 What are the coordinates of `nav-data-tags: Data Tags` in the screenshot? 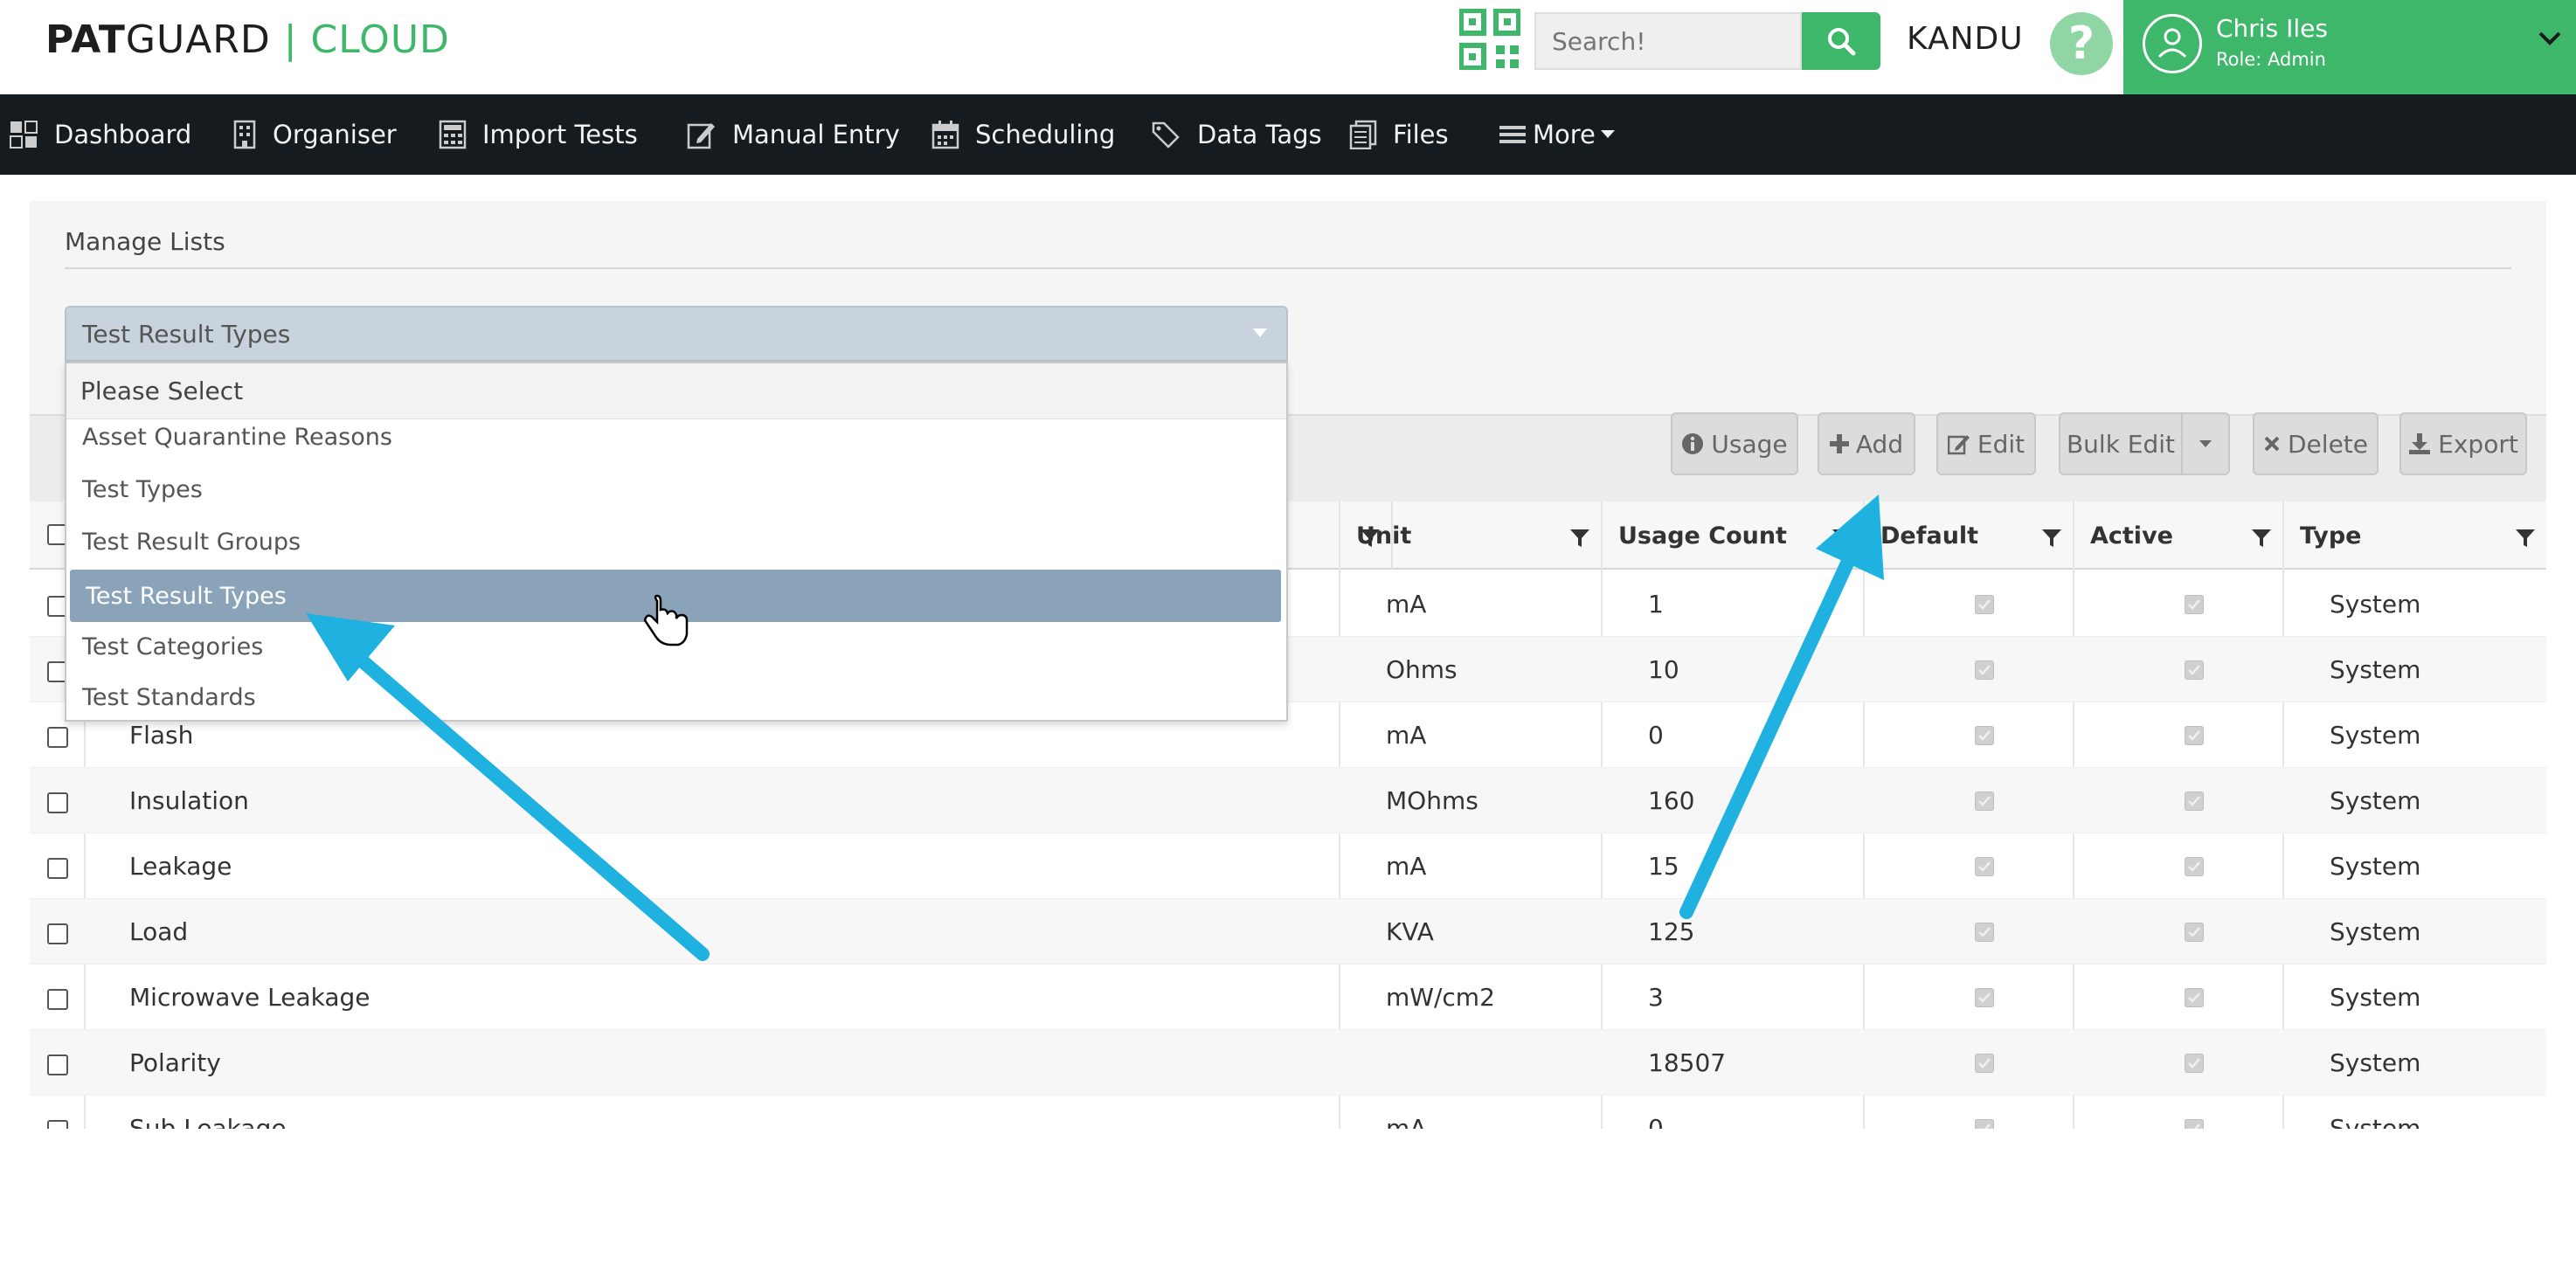 It's located at (1237, 134).